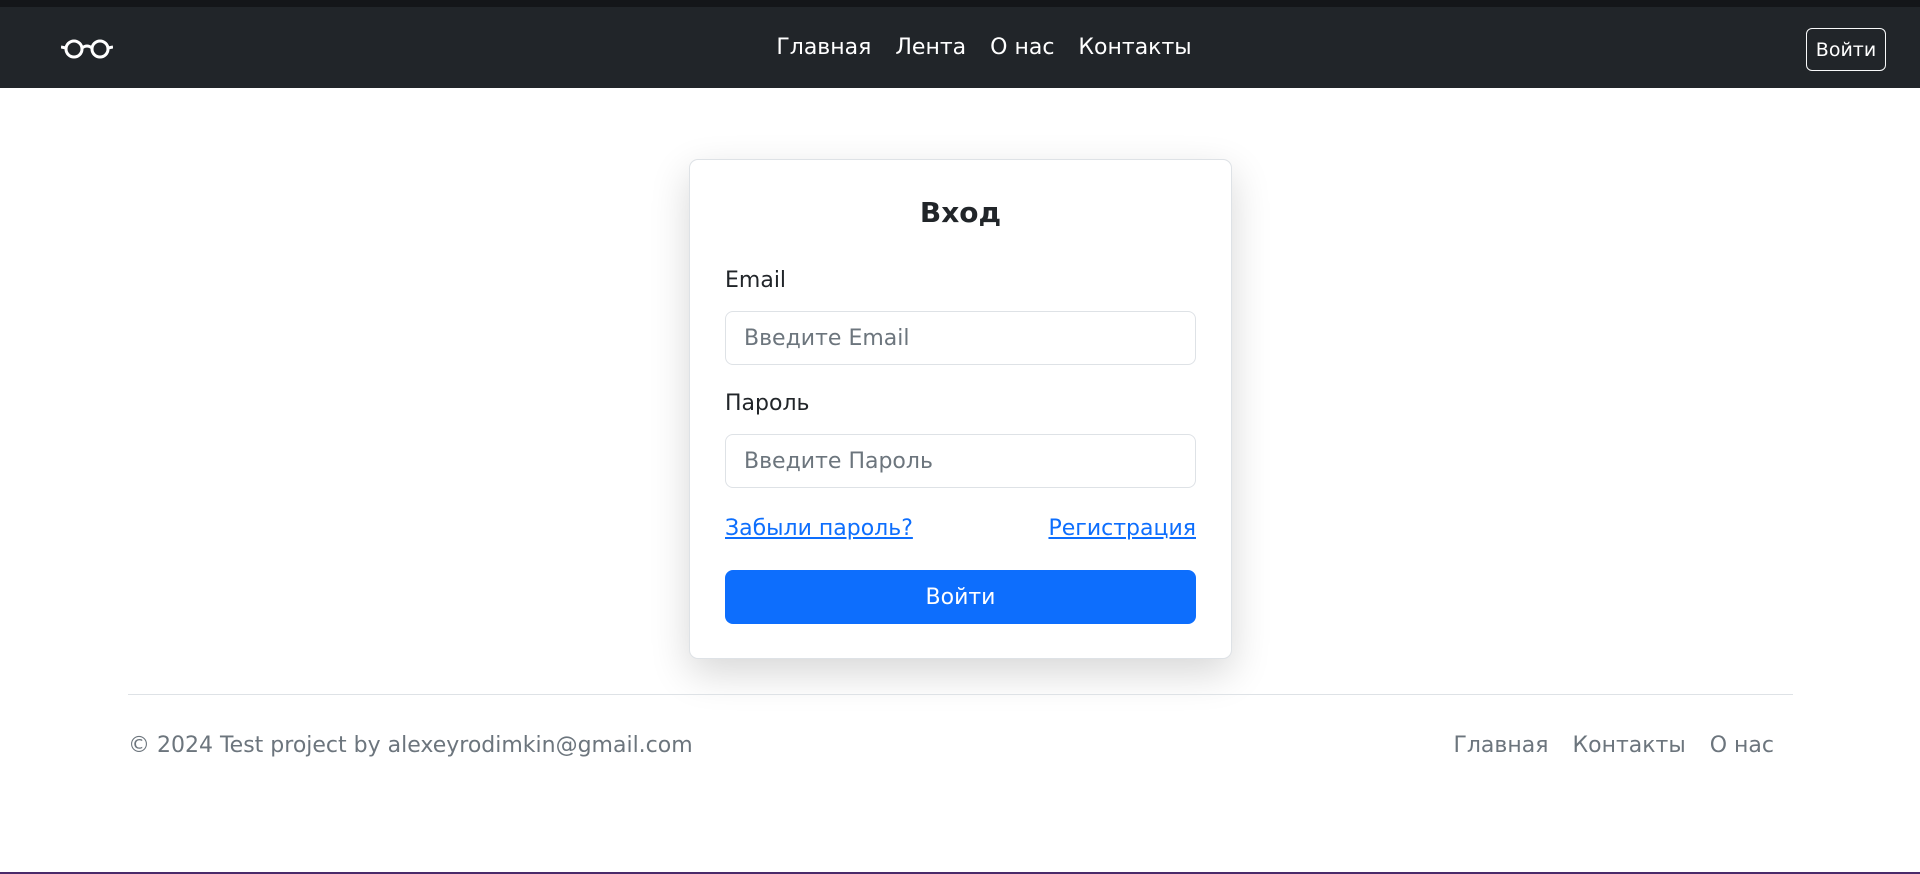 The width and height of the screenshot is (1920, 874). What do you see at coordinates (960, 461) in the screenshot?
I see `password-input` at bounding box center [960, 461].